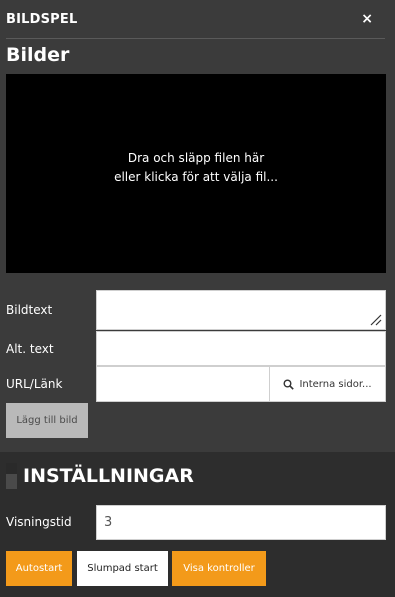 This screenshot has height=597, width=395. Describe the element at coordinates (30, 349) in the screenshot. I see `alt-text-label: Alt. text` at that location.